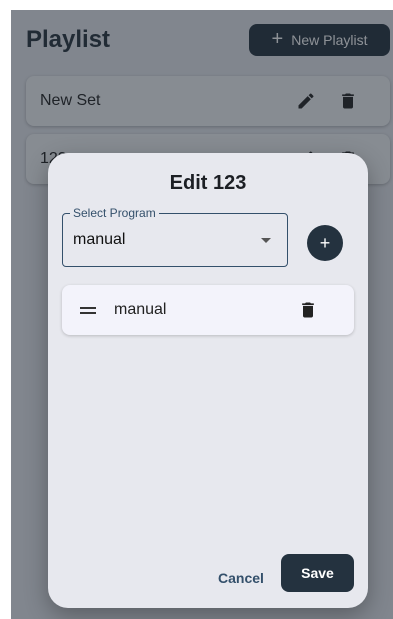  What do you see at coordinates (208, 183) in the screenshot?
I see `dialog-title: Edit 123` at bounding box center [208, 183].